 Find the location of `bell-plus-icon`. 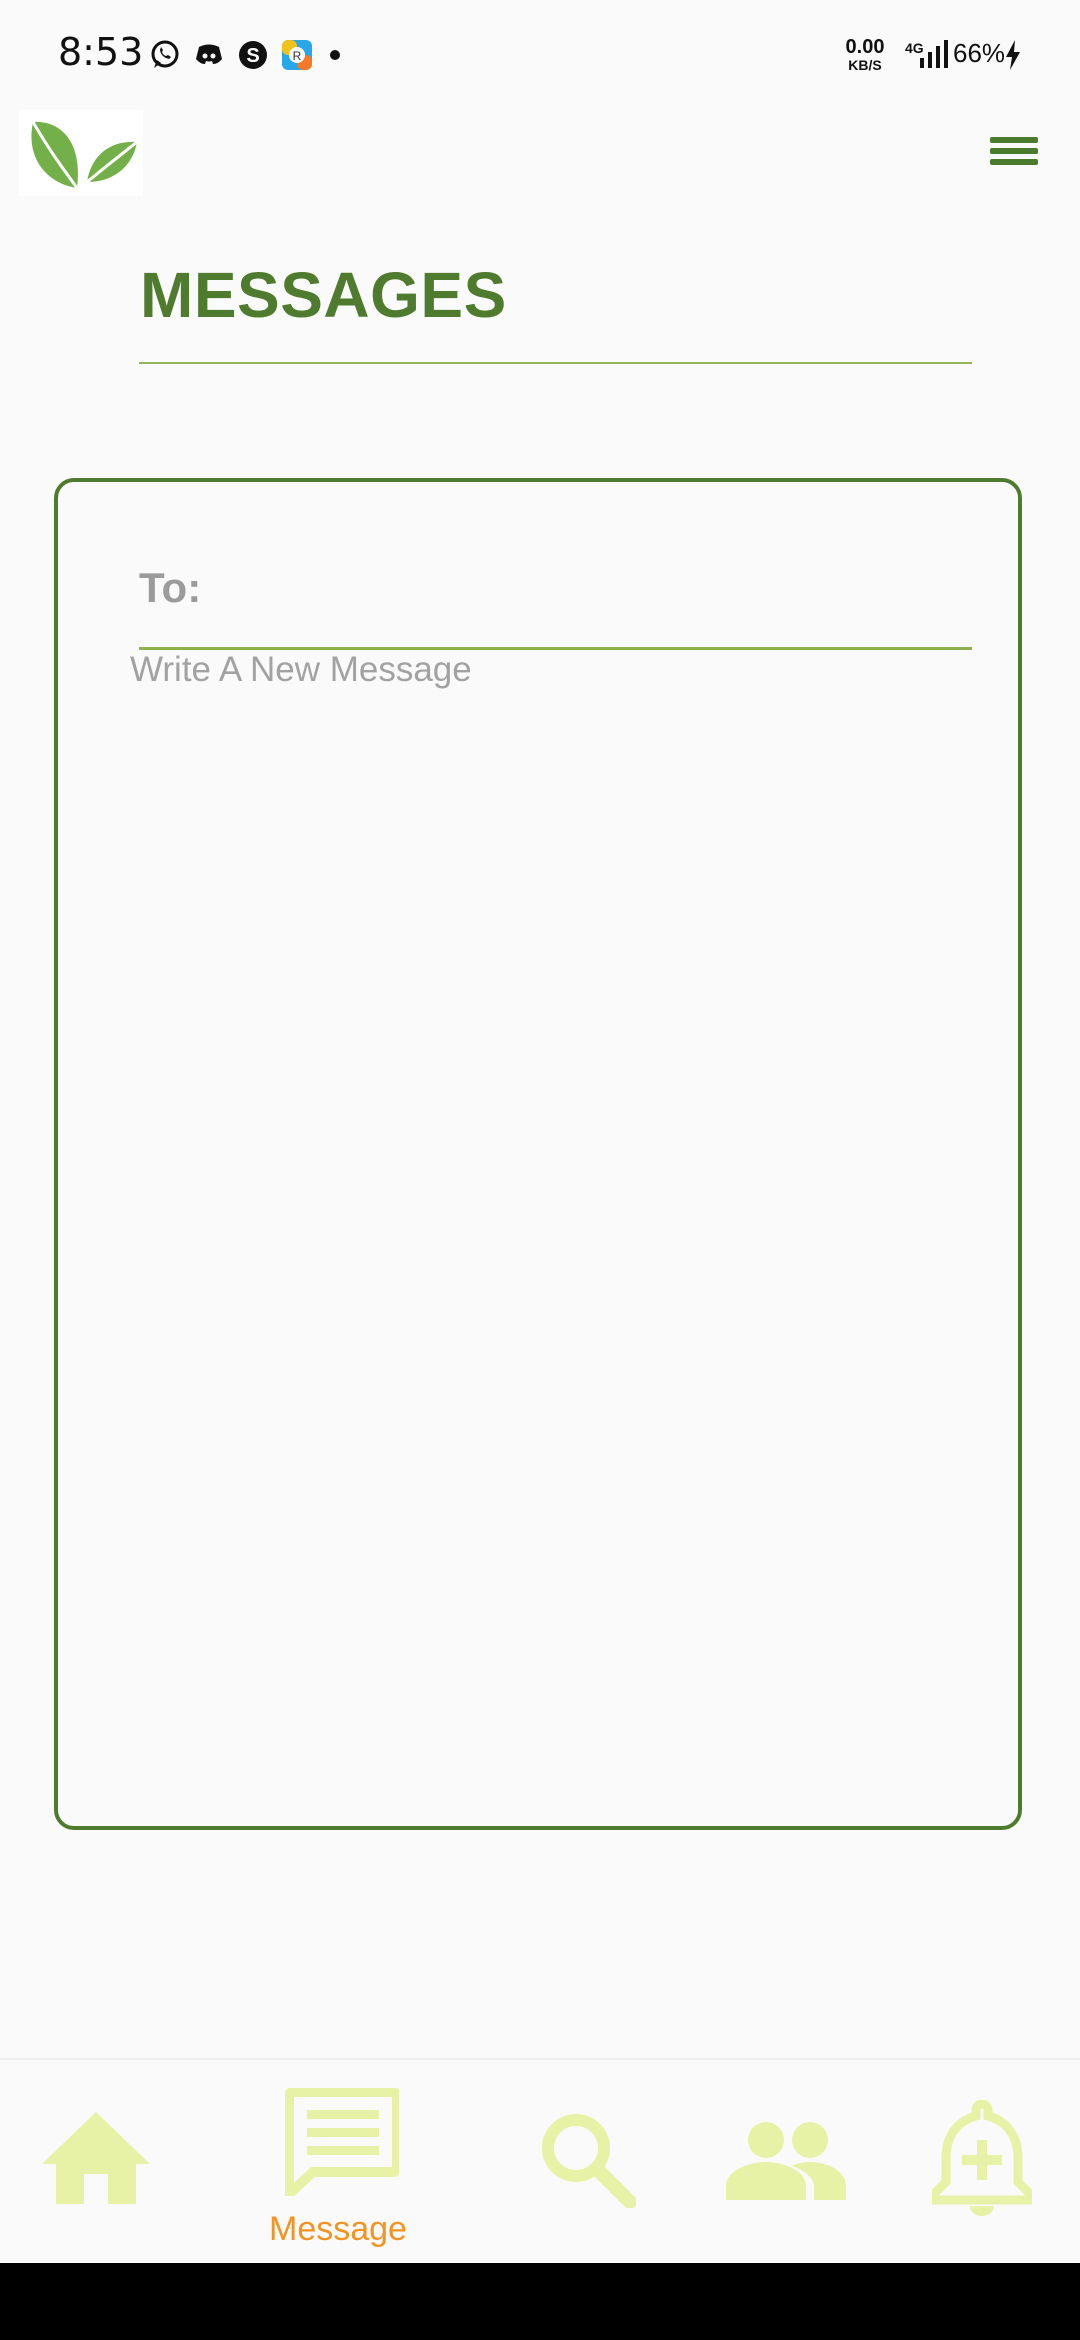

bell-plus-icon is located at coordinates (982, 2157).